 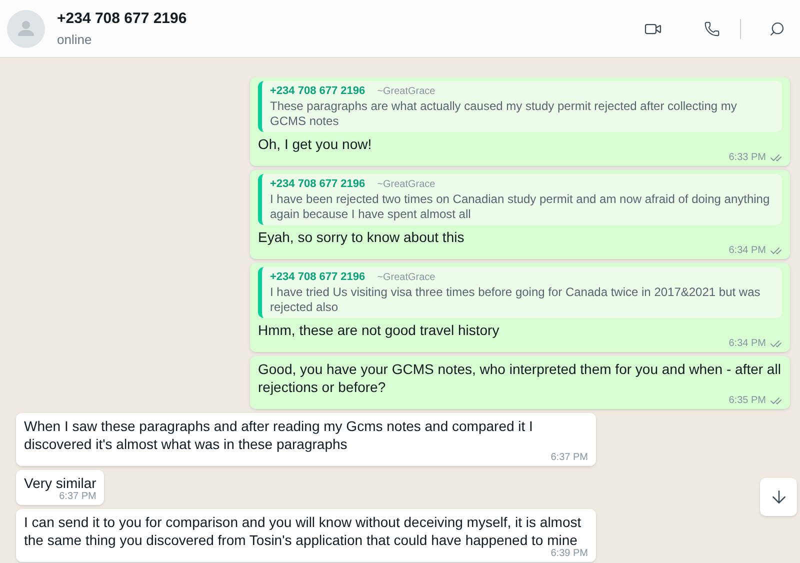 I want to click on message-time: 6:35 PM, so click(x=747, y=401).